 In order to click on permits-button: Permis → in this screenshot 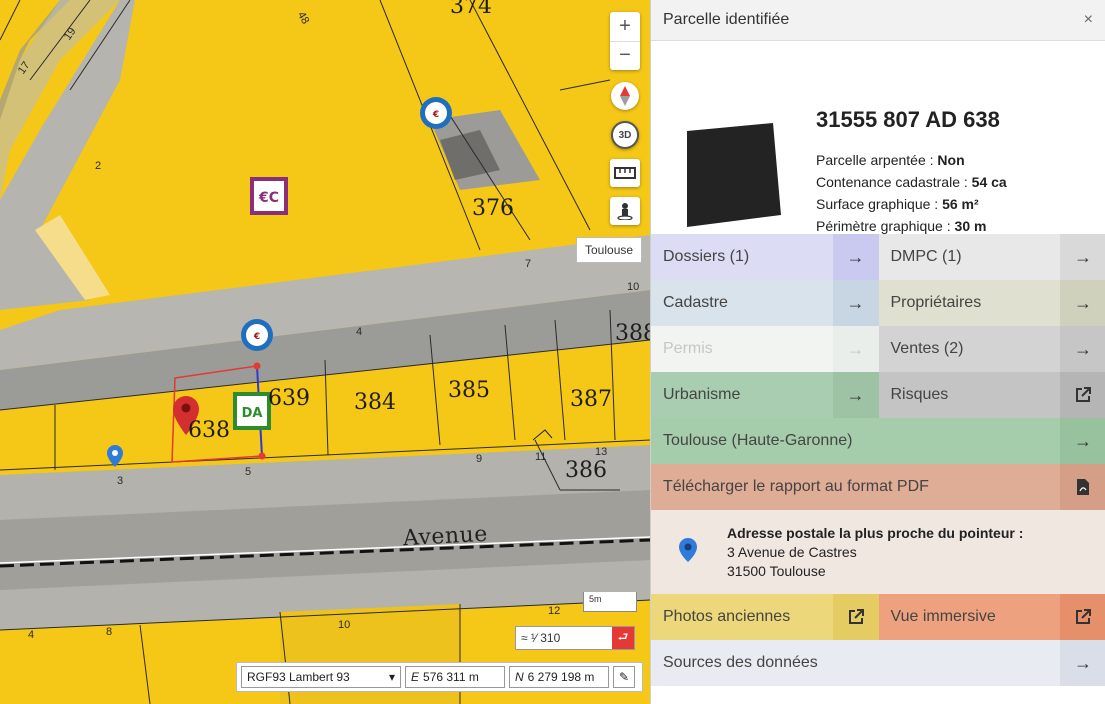, I will do `click(765, 349)`.